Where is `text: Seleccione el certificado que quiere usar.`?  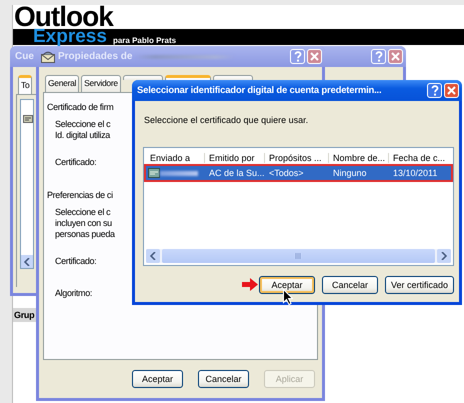 text: Seleccione el certificado que quiere usar. is located at coordinates (226, 120).